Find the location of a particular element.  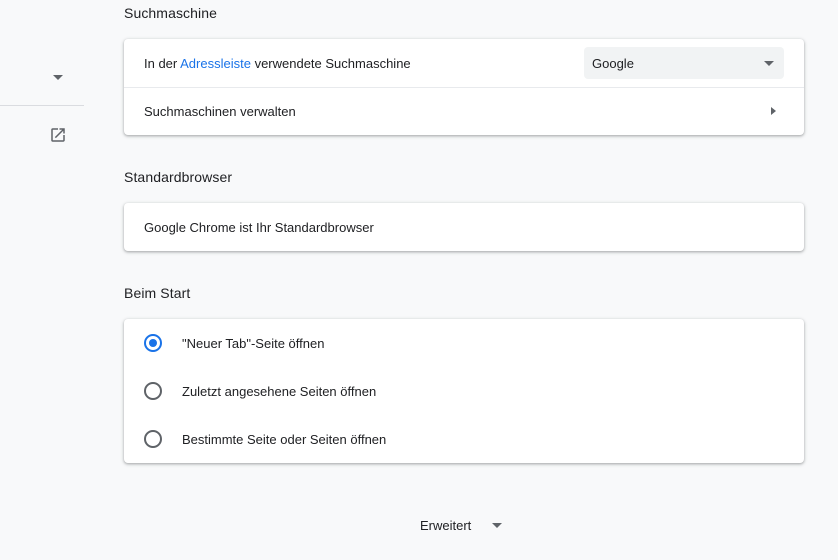

startup-option-specific-pages: Bestimmte Seite oder Seiten öffnen is located at coordinates (464, 439).